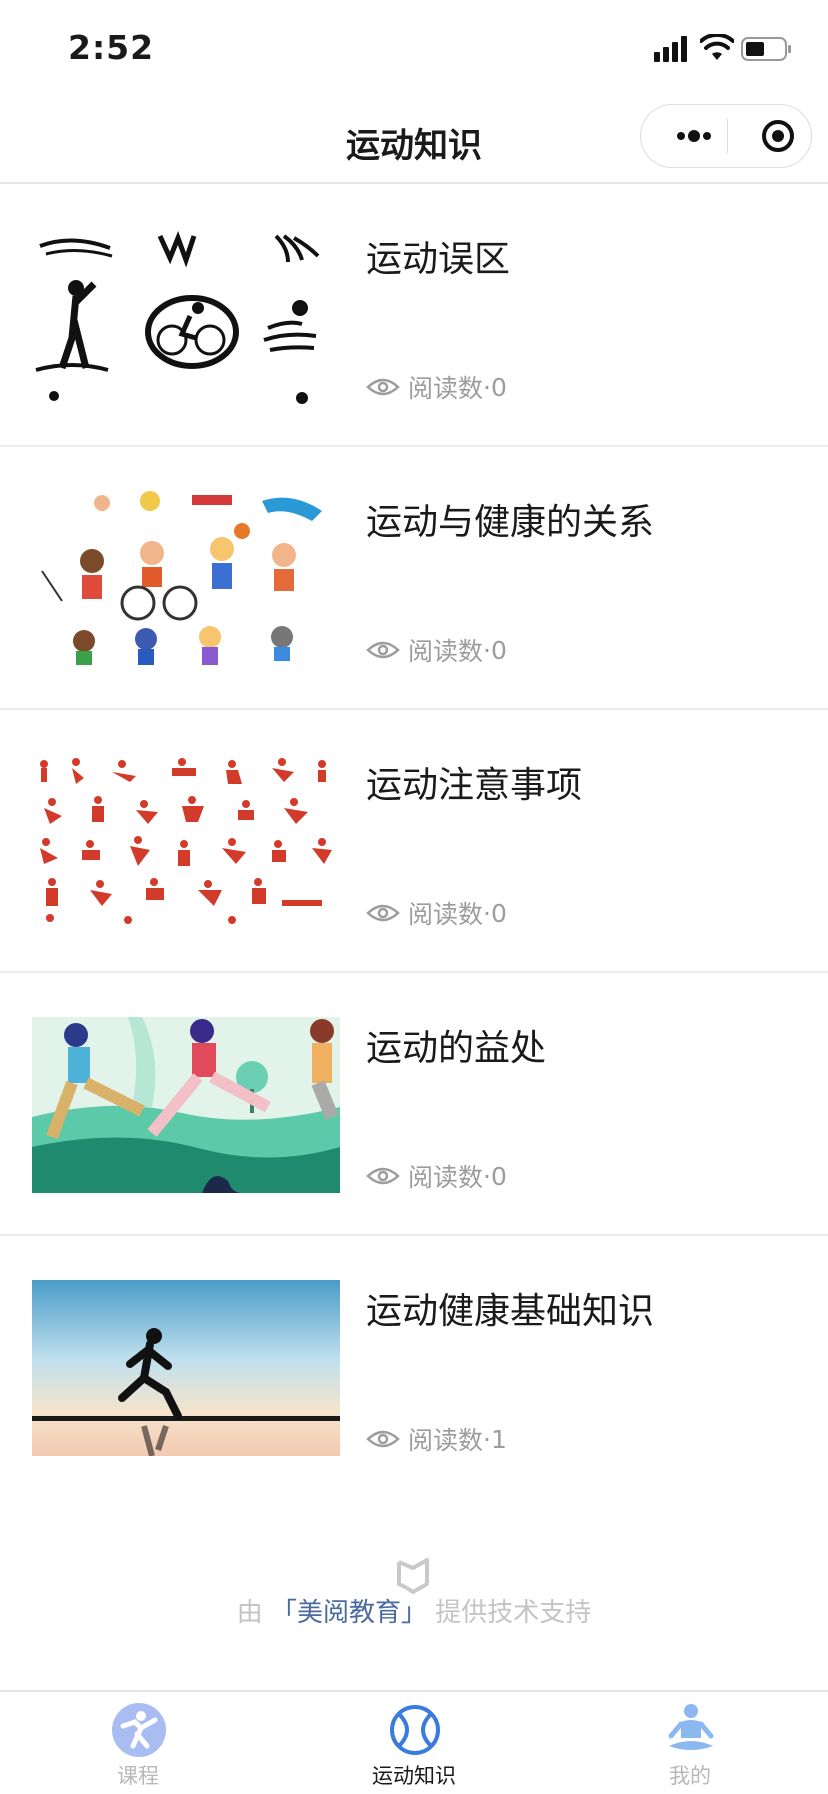 The image size is (828, 1794). I want to click on list-item: 运动健康基础知识 阅读数 · 1, so click(414, 1367).